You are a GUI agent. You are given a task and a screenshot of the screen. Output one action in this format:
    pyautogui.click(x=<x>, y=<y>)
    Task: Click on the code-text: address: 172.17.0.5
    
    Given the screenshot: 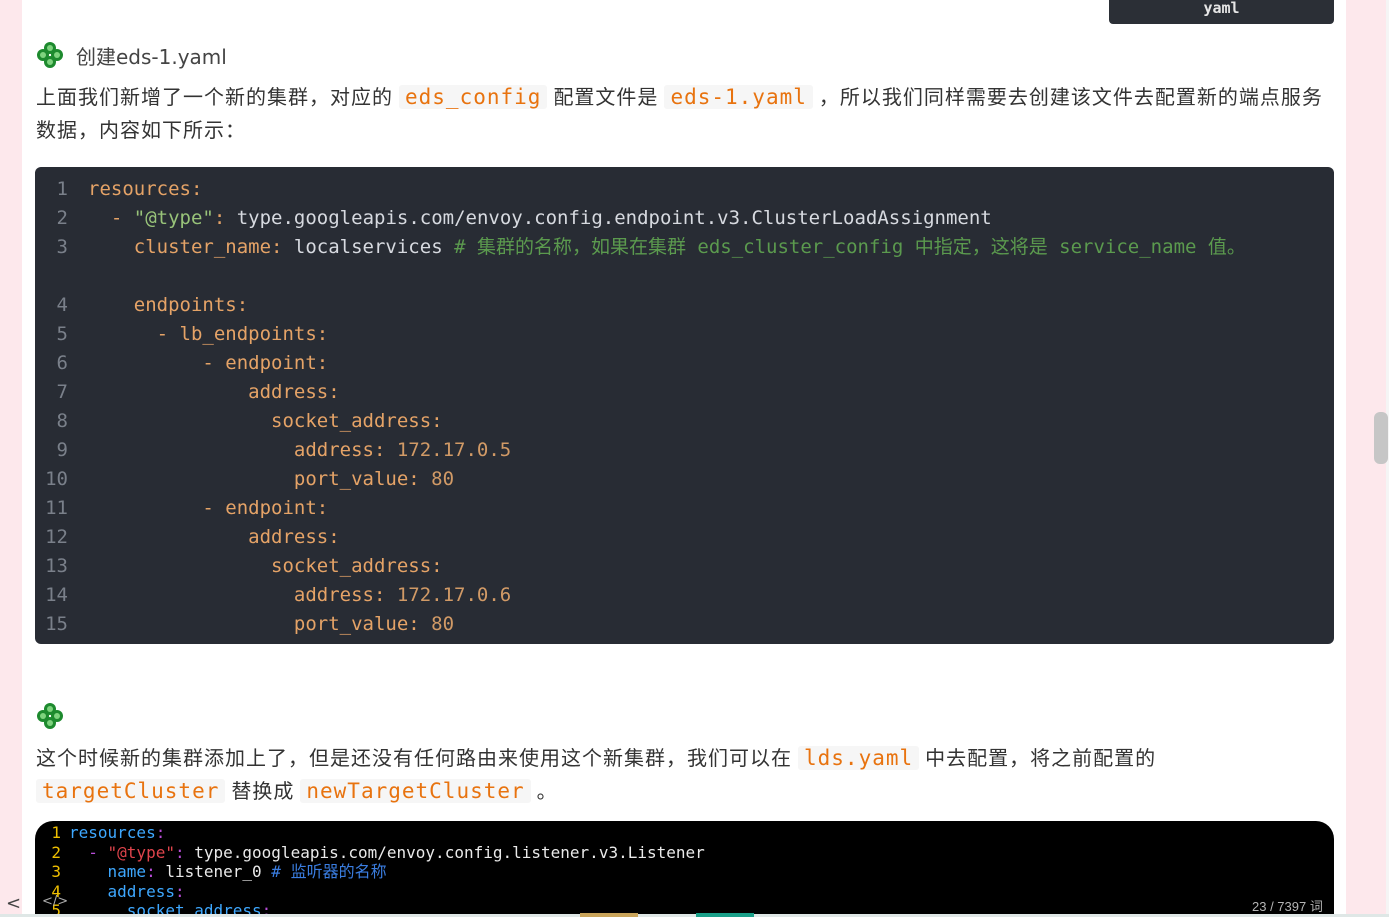 What is the action you would take?
    pyautogui.click(x=299, y=450)
    